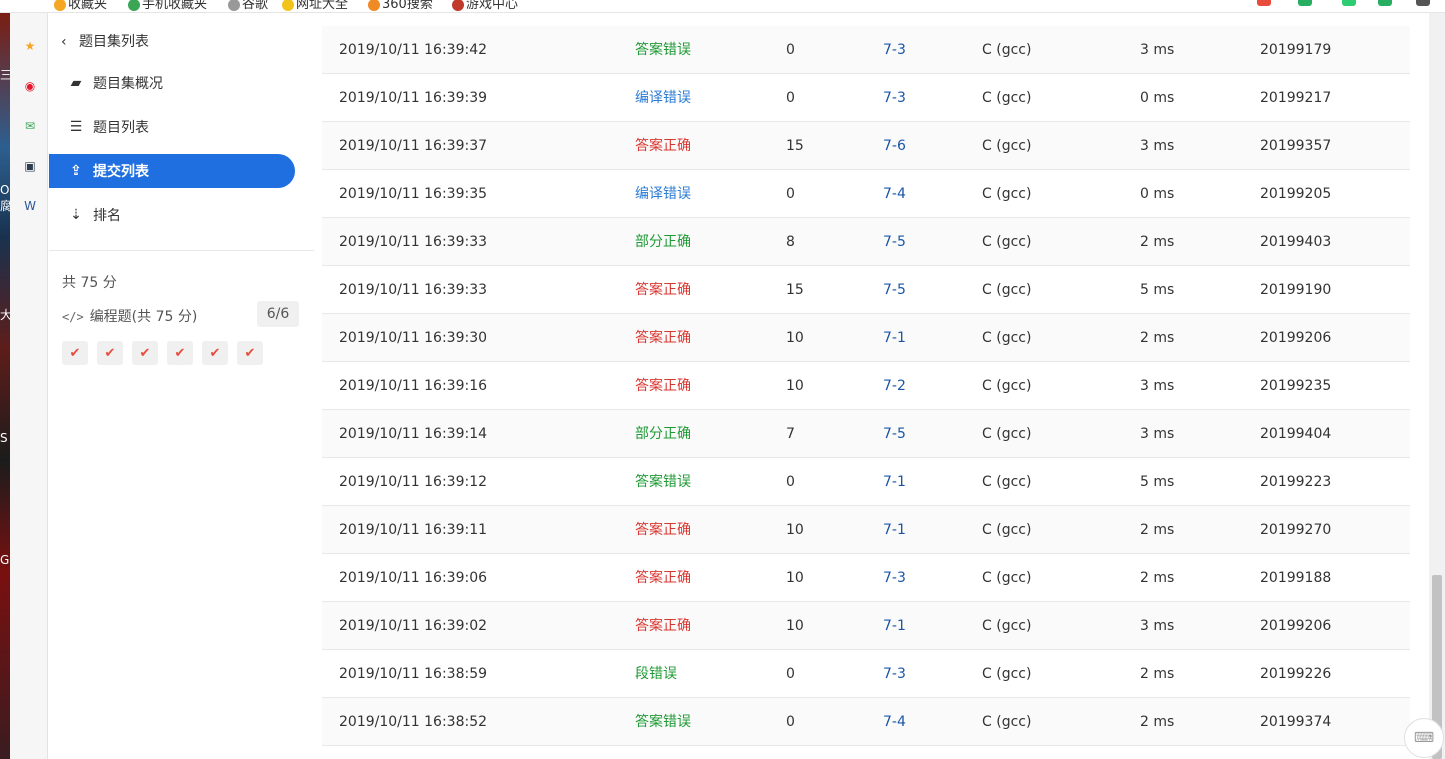 The height and width of the screenshot is (759, 1445). I want to click on nav-item-label: 排名, so click(107, 216).